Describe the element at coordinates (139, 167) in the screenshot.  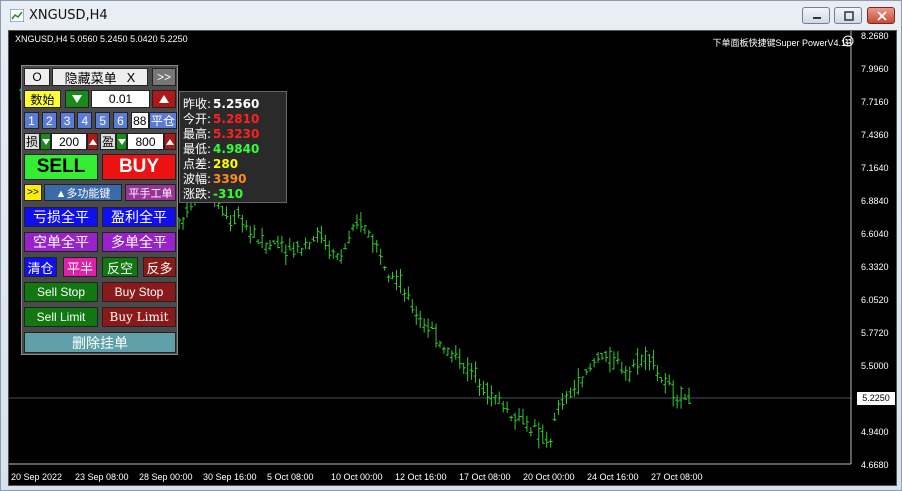
I see `buy-button: BUY` at that location.